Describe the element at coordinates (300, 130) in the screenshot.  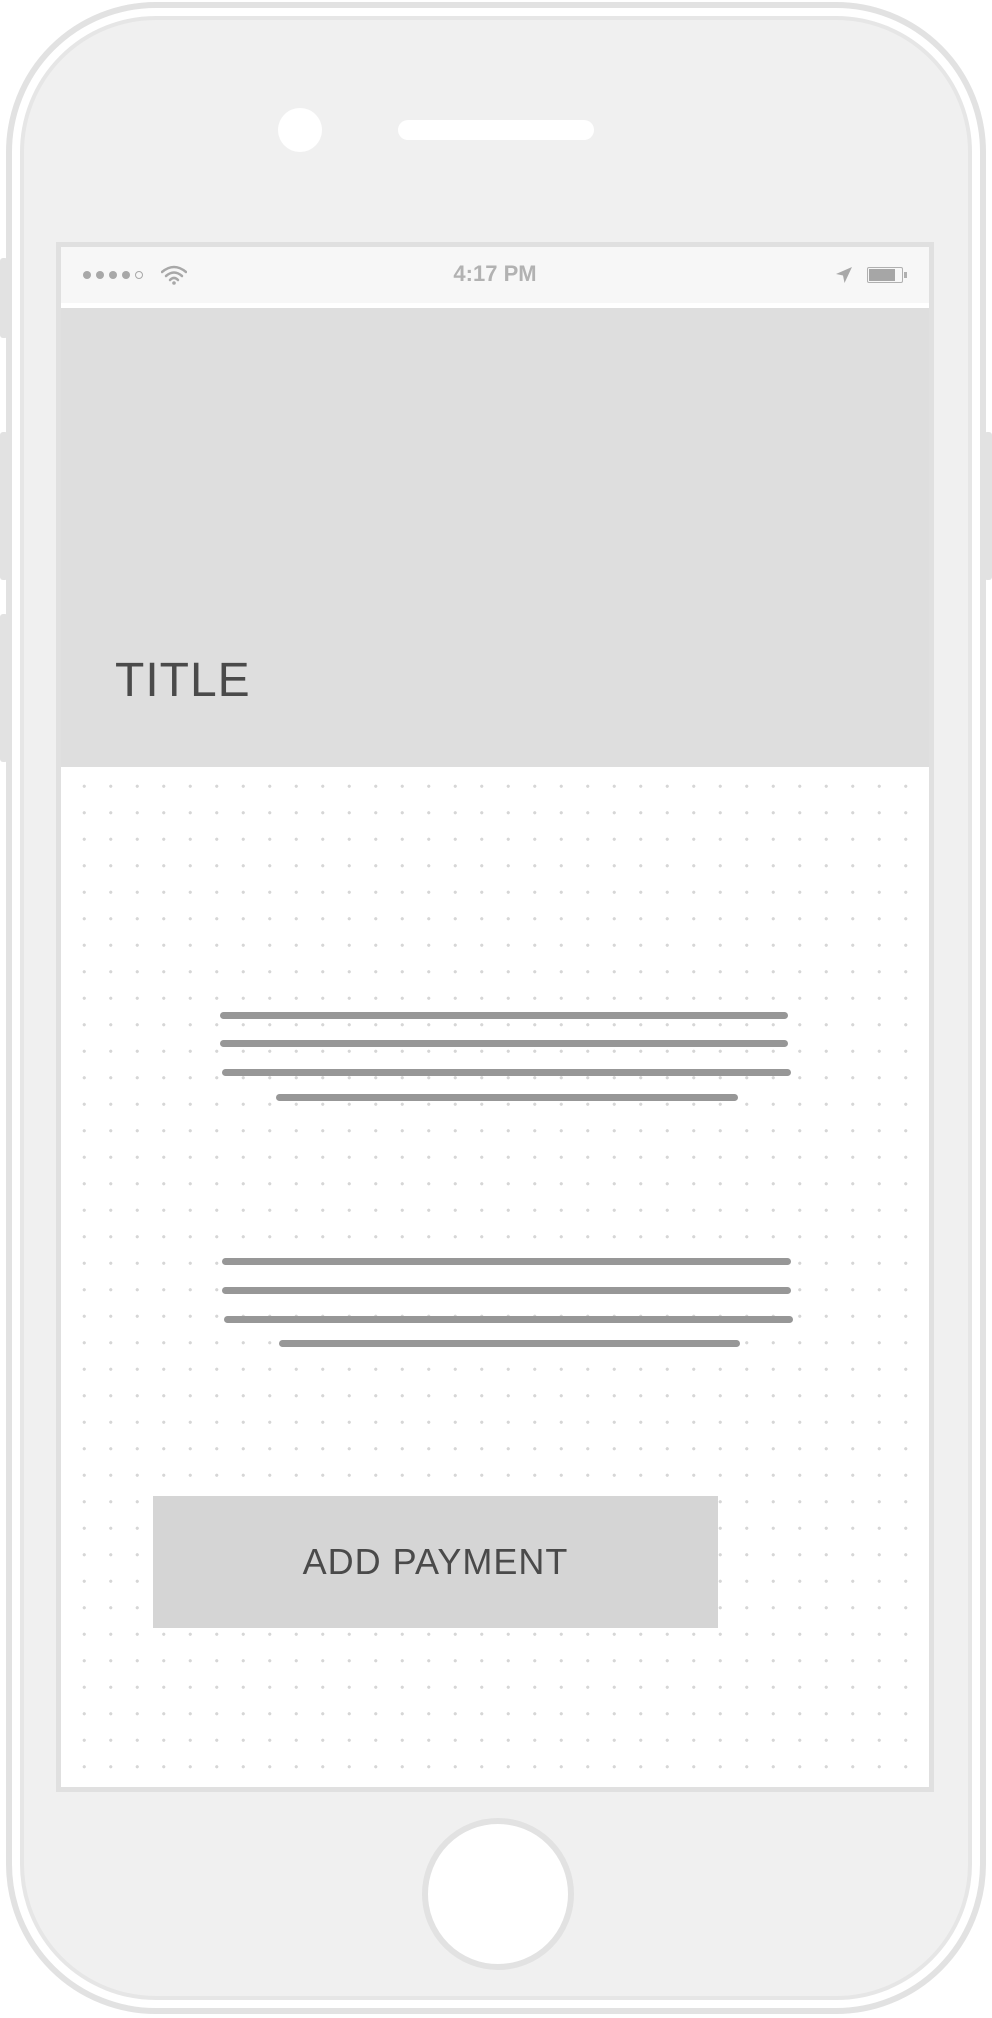
I see `front-camera` at that location.